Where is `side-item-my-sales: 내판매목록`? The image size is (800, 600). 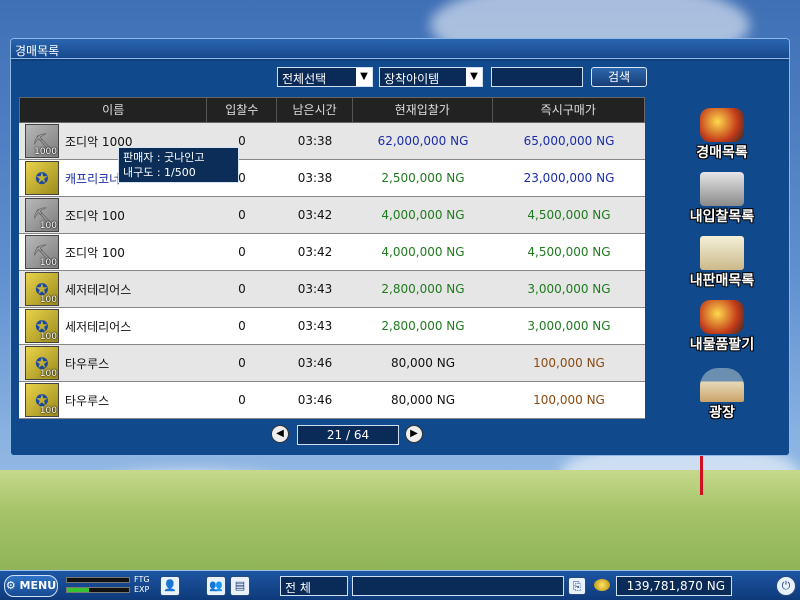
side-item-my-sales: 내판매목록 is located at coordinates (722, 264).